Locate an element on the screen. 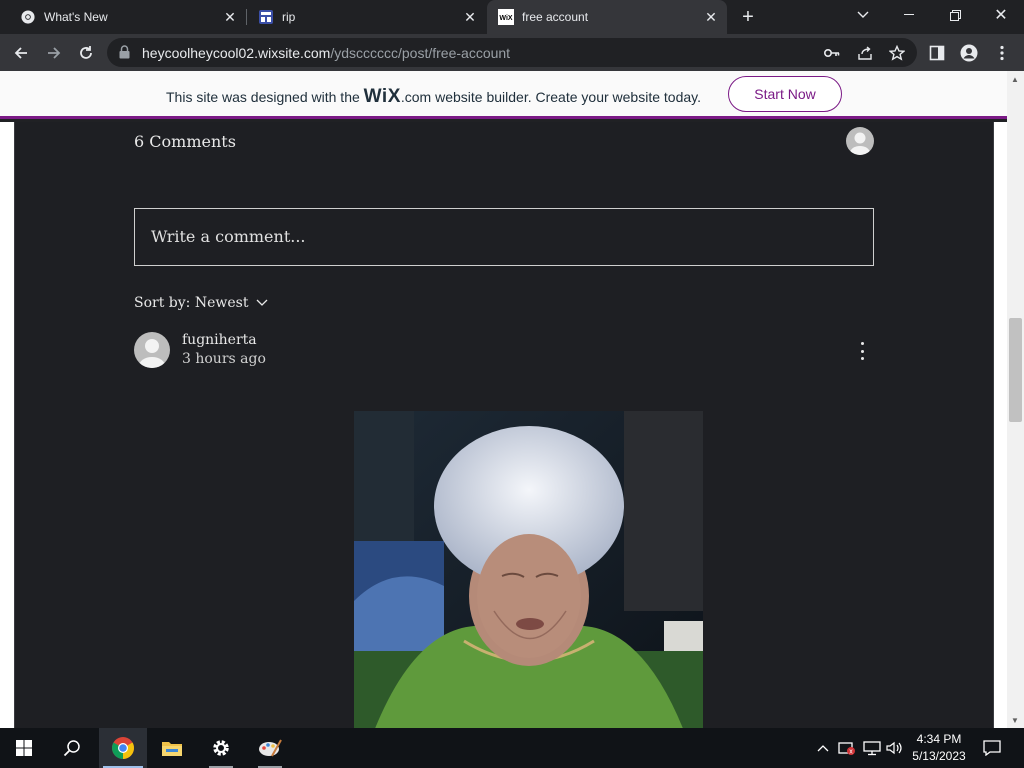  new-tab-button: + is located at coordinates (748, 17).